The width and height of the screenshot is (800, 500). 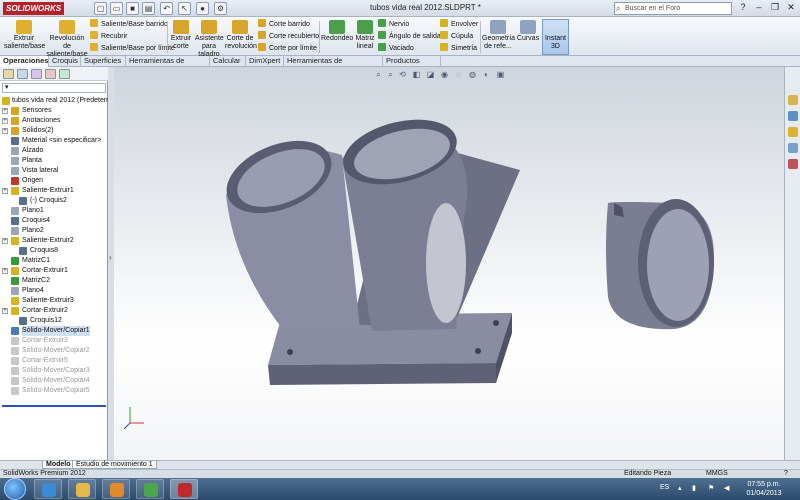 I want to click on tree-item: Origen, so click(x=54, y=181).